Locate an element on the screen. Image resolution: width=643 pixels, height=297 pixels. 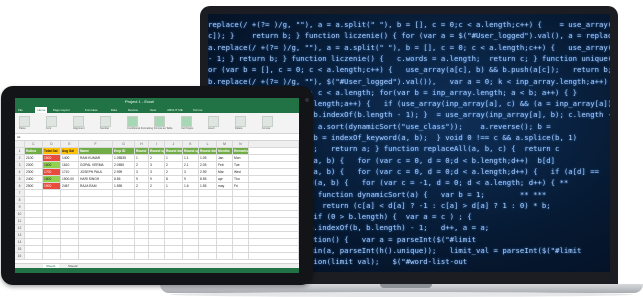
row-header: 13 is located at coordinates (20, 235).